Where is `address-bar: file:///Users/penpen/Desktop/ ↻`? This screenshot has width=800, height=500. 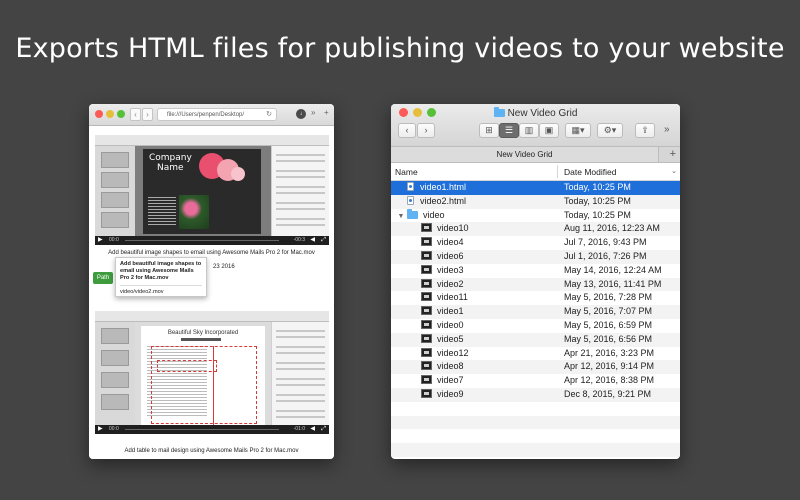
address-bar: file:///Users/penpen/Desktop/ ↻ is located at coordinates (217, 114).